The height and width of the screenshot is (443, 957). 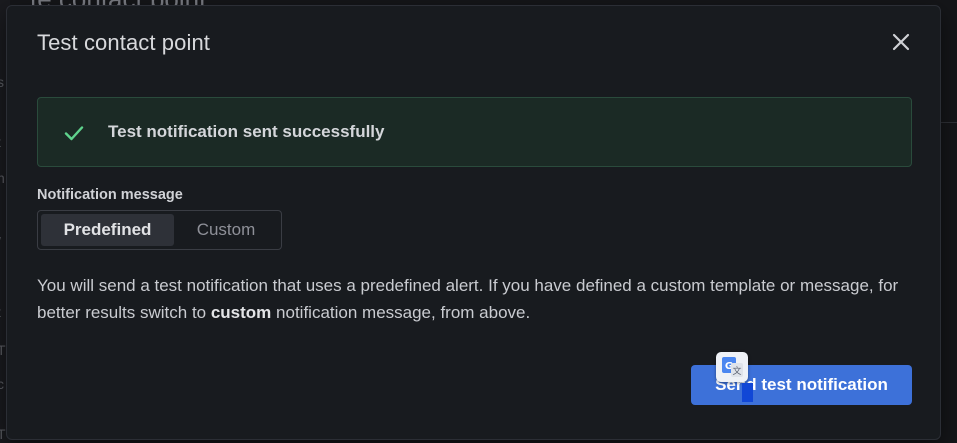 I want to click on alert-message: Test notification sent successfully, so click(x=246, y=131).